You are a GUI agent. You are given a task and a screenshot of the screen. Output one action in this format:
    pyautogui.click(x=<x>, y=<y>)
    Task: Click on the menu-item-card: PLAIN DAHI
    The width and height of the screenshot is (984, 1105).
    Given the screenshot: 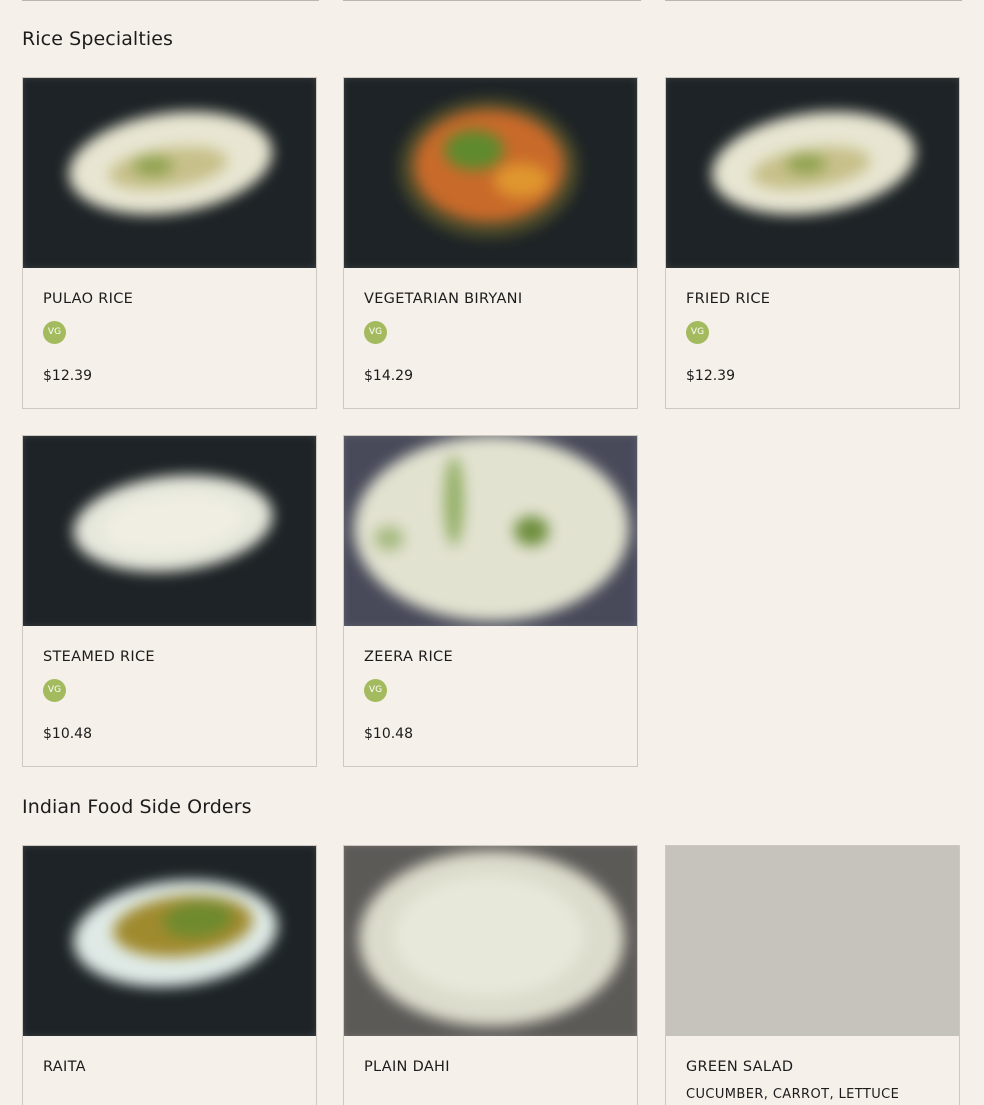 What is the action you would take?
    pyautogui.click(x=490, y=975)
    